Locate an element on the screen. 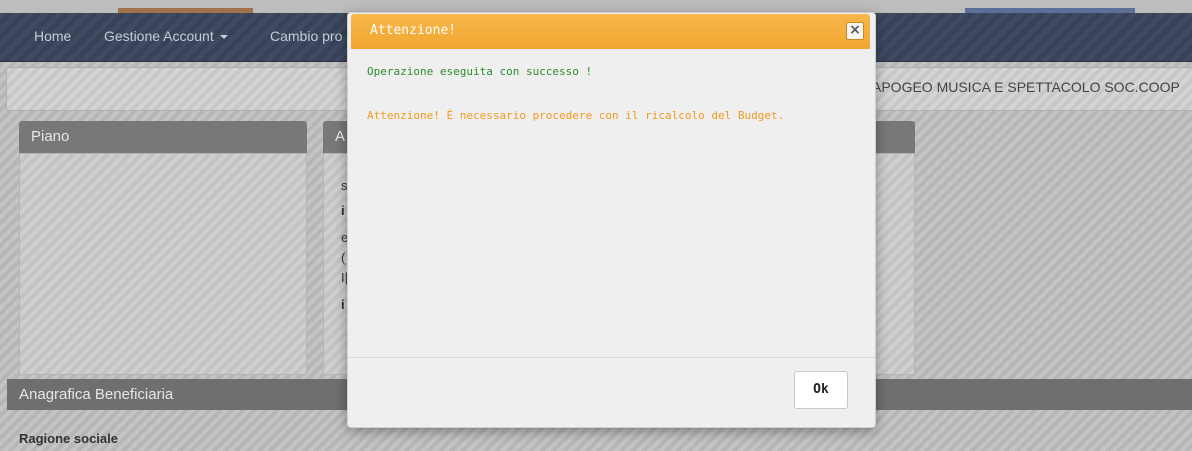 The image size is (1192, 451). success-message: Operazione eseguita con successo ! is located at coordinates (480, 71).